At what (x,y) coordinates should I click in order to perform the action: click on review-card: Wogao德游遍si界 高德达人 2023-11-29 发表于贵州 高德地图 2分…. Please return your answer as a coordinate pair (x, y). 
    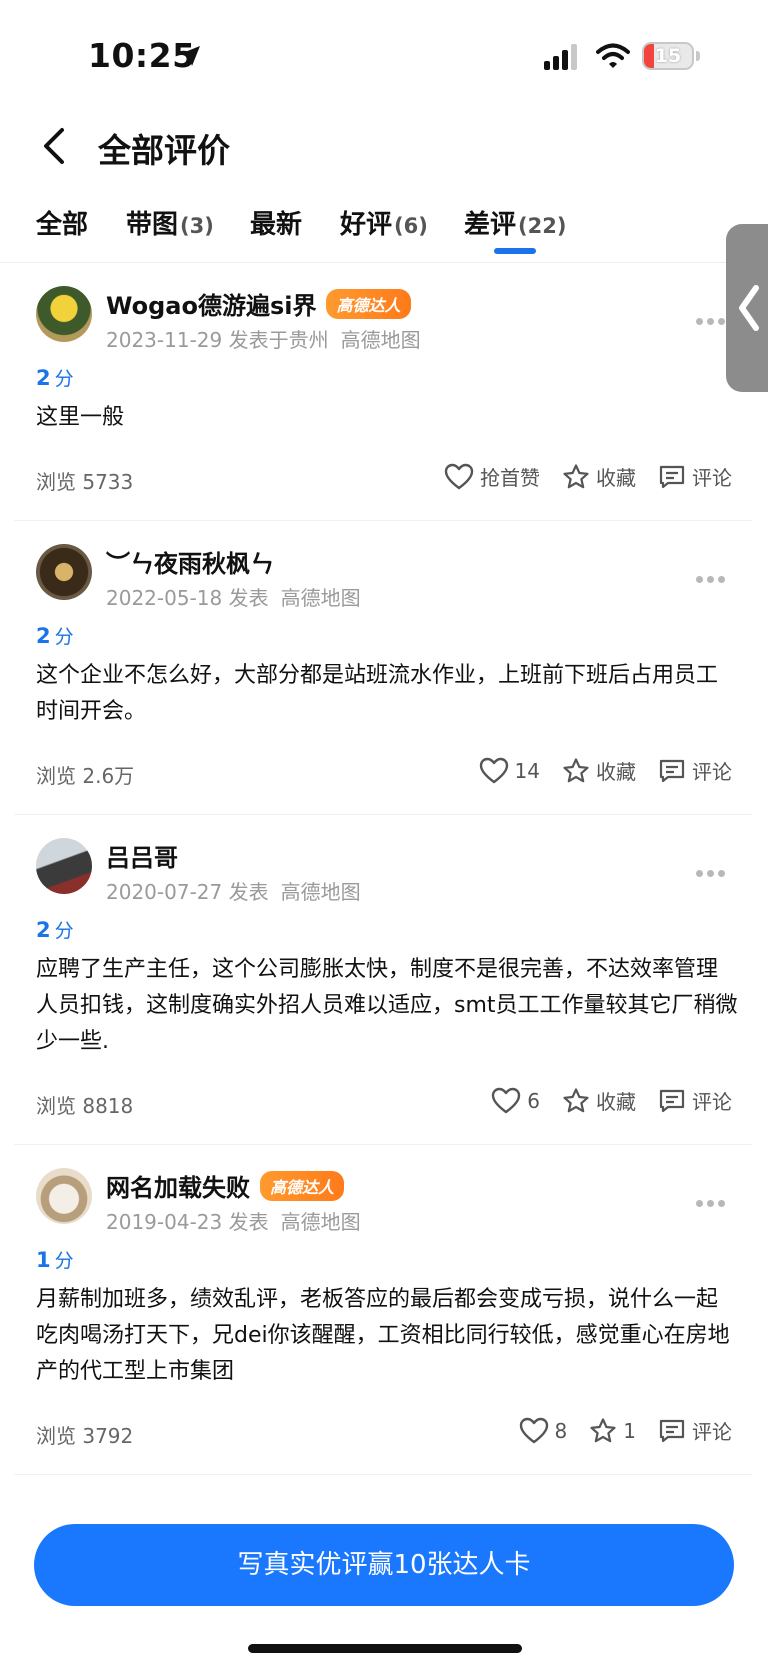
    Looking at the image, I should click on (383, 392).